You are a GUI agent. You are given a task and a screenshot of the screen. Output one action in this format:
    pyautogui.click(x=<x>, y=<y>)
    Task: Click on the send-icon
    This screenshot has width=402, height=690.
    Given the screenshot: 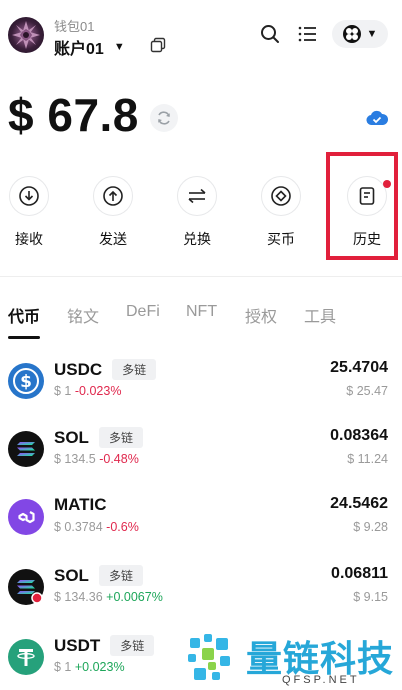 What is the action you would take?
    pyautogui.click(x=113, y=196)
    